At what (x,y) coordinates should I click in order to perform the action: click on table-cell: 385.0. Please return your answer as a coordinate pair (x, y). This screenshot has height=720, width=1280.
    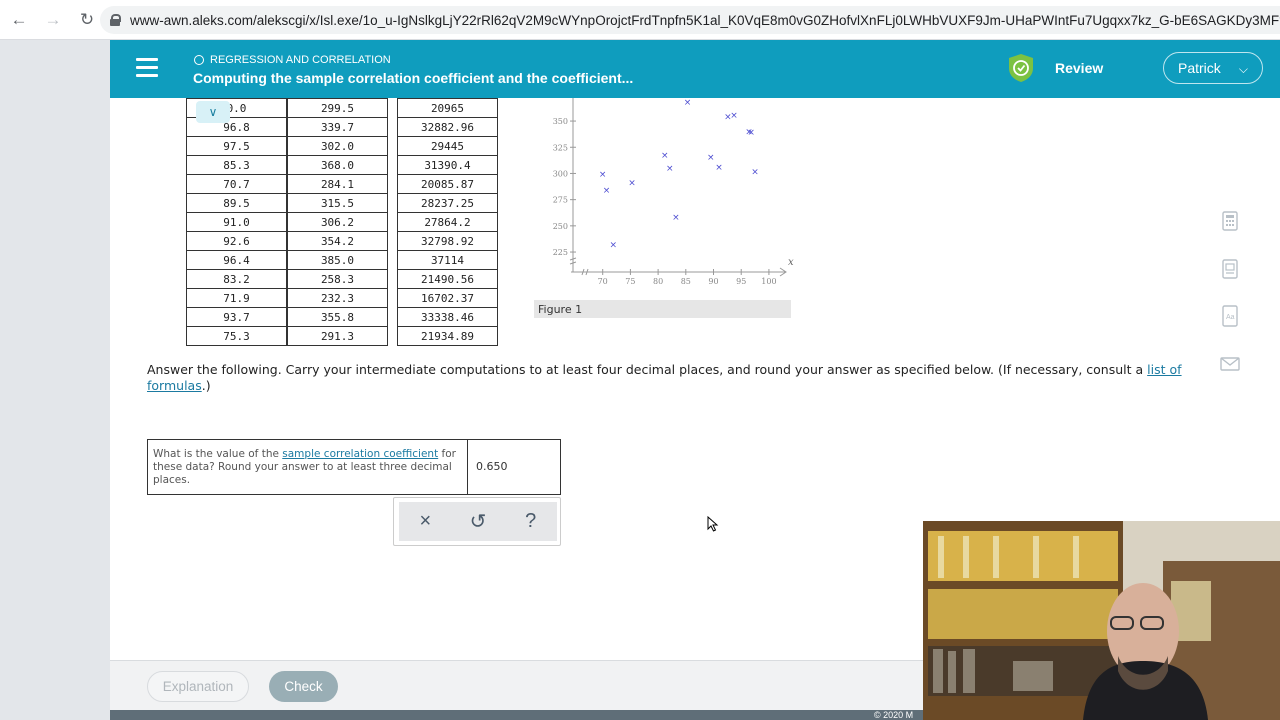
    Looking at the image, I should click on (337, 260).